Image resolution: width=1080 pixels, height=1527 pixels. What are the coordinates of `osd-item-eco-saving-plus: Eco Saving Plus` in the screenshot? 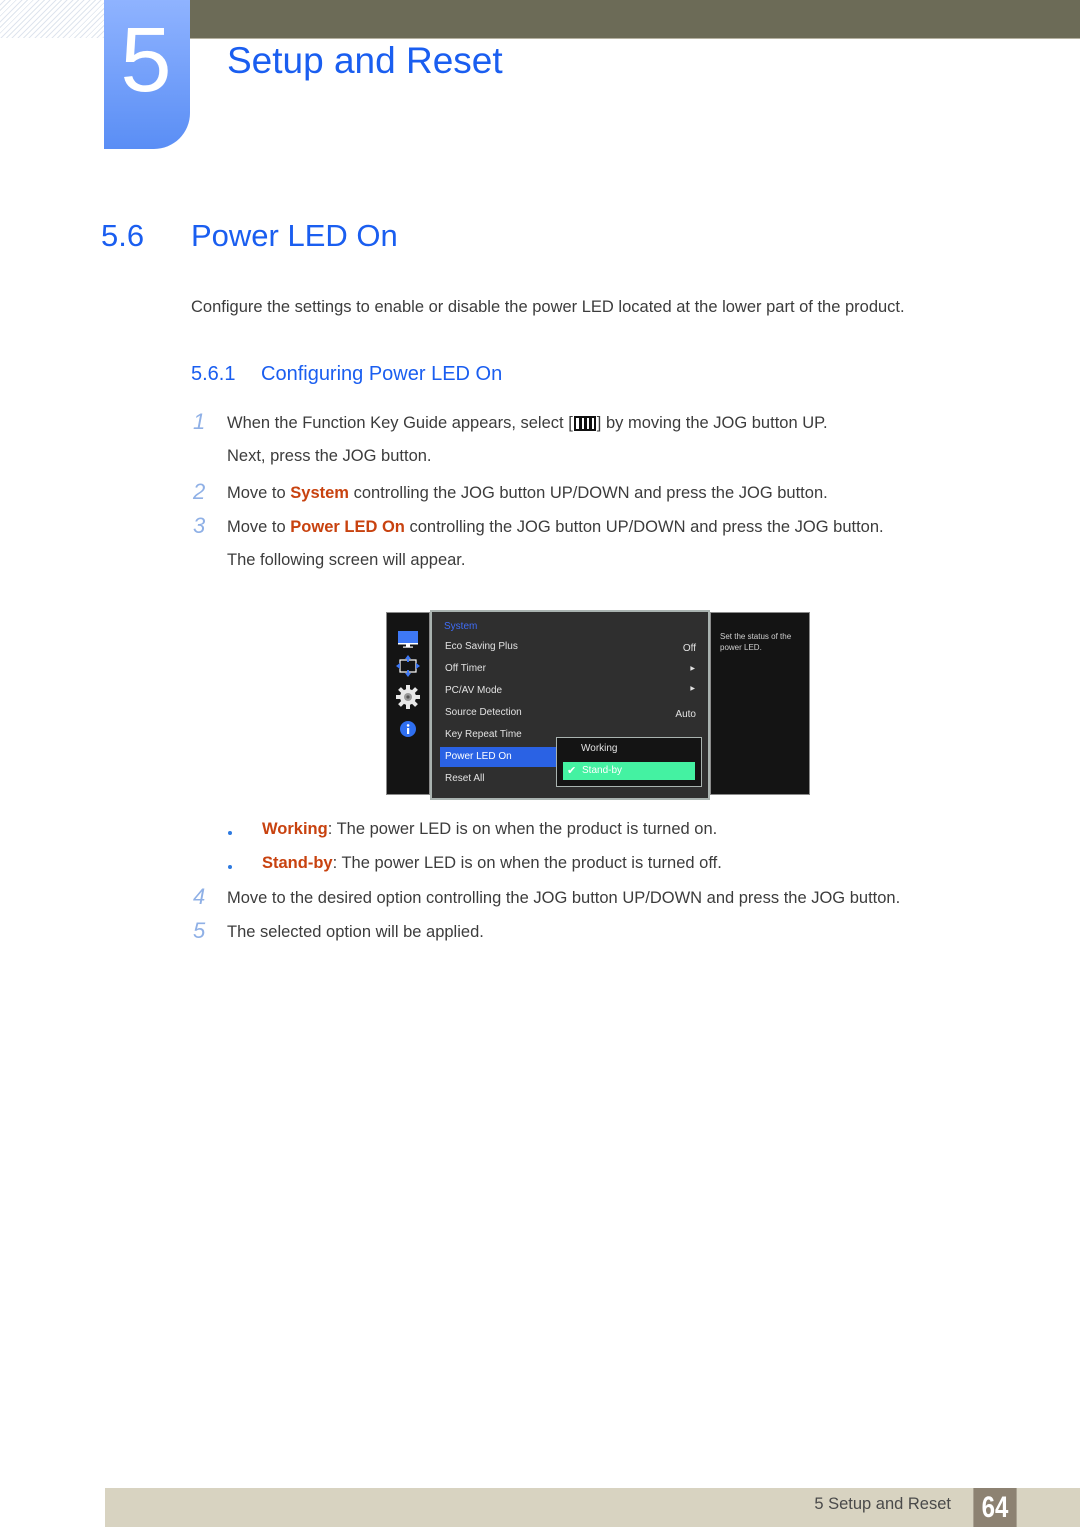 It's located at (499, 647).